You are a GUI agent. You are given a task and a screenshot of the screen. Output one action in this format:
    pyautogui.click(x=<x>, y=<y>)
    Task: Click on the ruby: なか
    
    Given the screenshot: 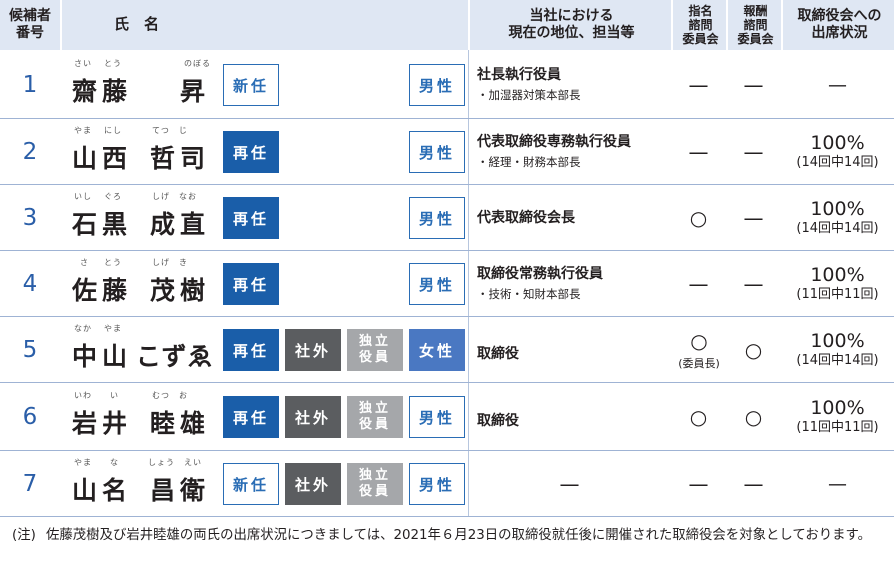 What is the action you would take?
    pyautogui.click(x=83, y=328)
    